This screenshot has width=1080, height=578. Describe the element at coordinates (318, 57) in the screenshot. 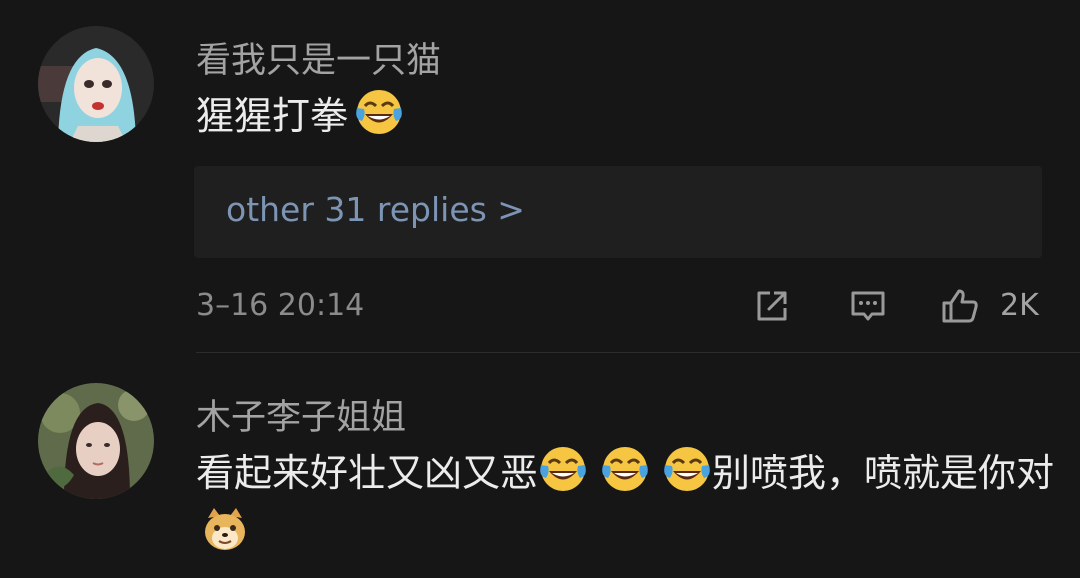

I see `comment-username: 看我只是一只猫` at that location.